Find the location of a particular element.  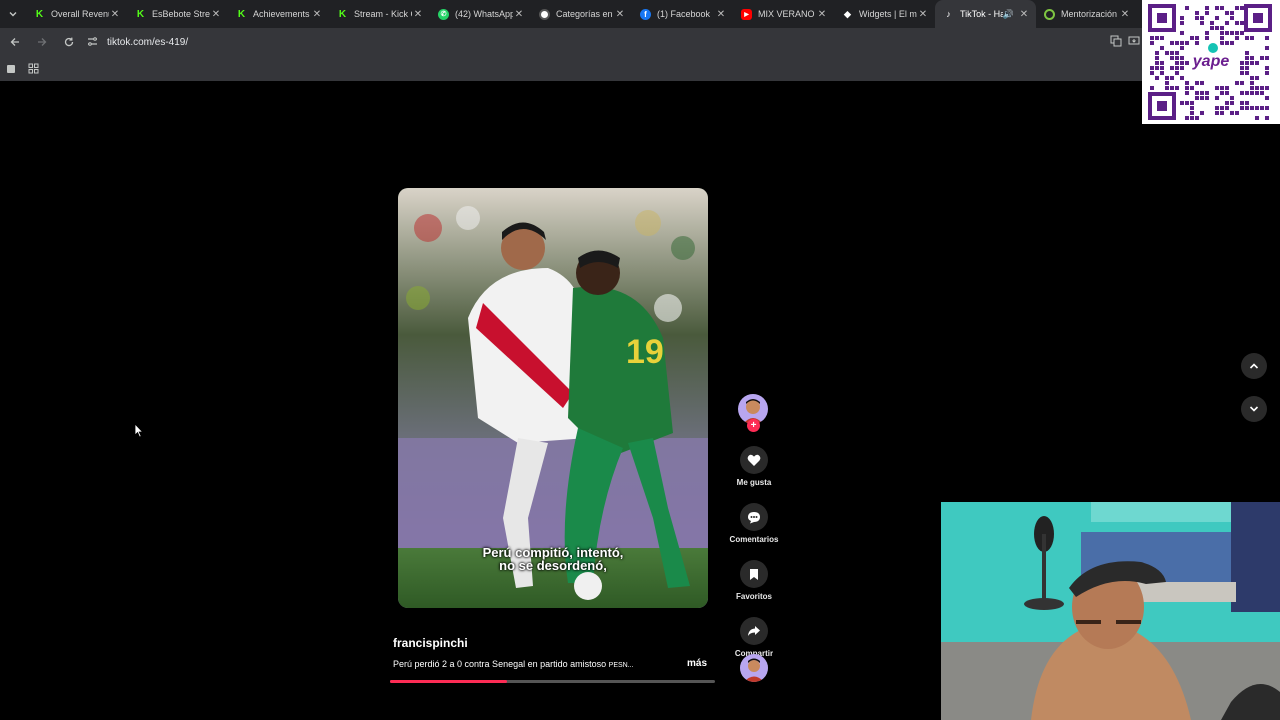

yape-logo-text: yape is located at coordinates (1211, 61).